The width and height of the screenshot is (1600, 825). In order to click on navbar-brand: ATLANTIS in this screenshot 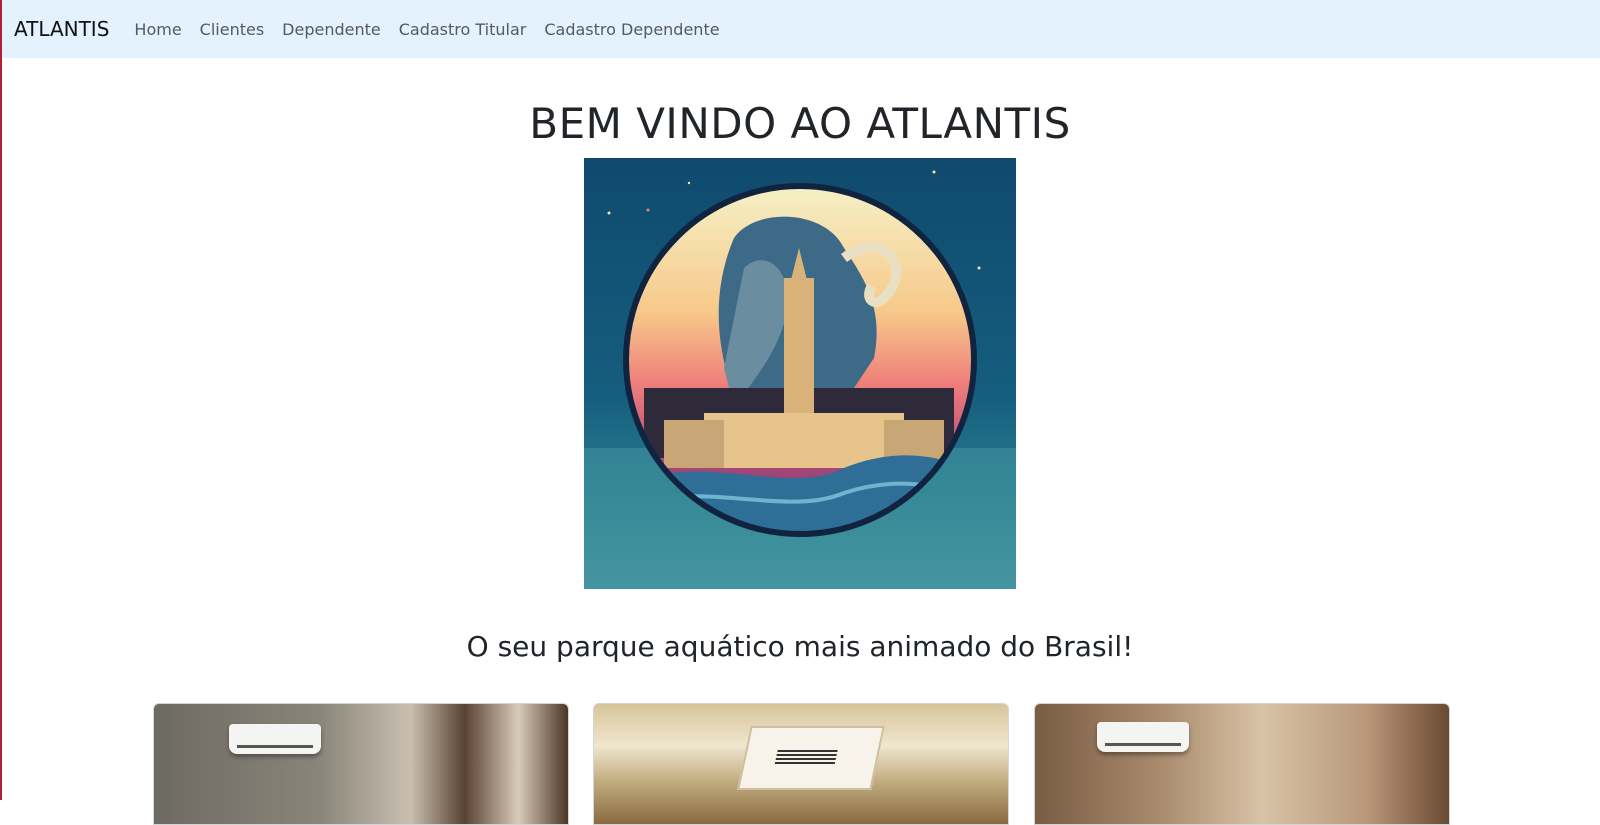, I will do `click(61, 29)`.